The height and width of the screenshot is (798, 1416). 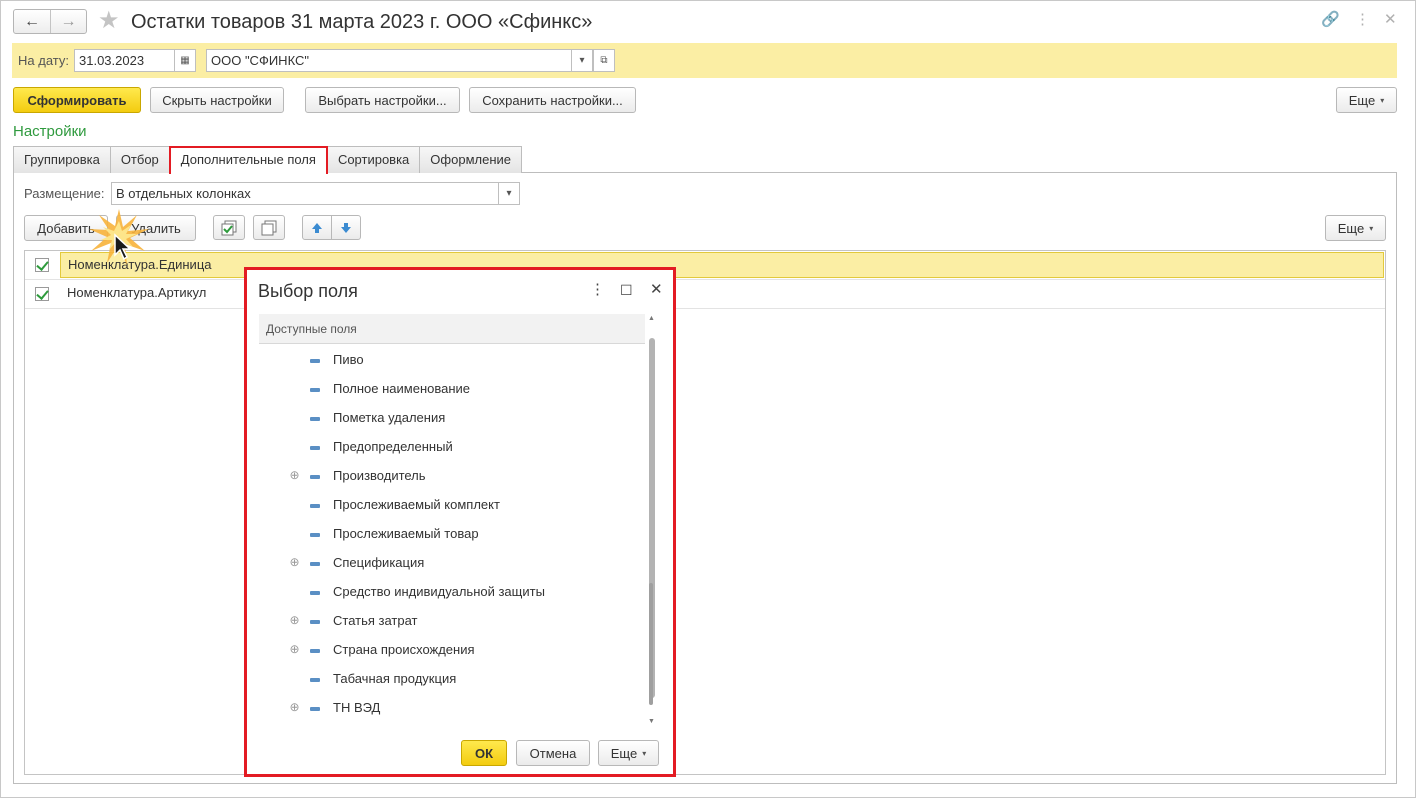 What do you see at coordinates (452, 447) in the screenshot?
I see `tree-item: Предопределенный` at bounding box center [452, 447].